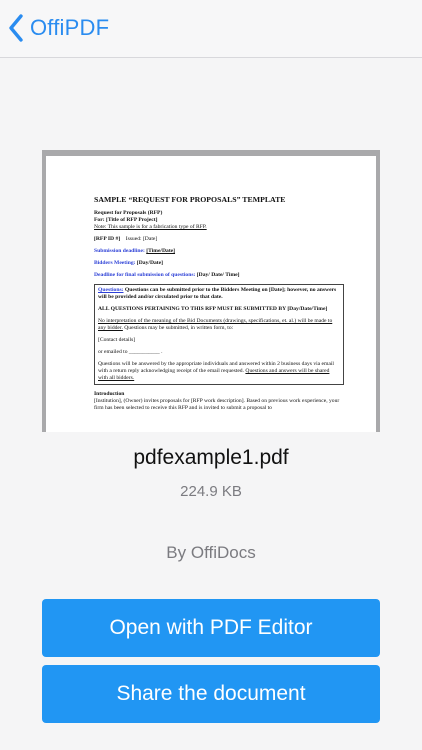  Describe the element at coordinates (128, 213) in the screenshot. I see `doc-line: Request for Proposals (RFP)` at that location.